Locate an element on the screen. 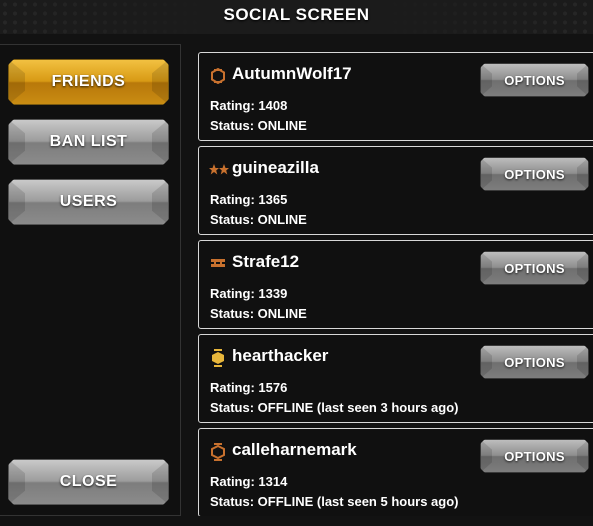 This screenshot has width=593, height=526. two-stars-rank-icon is located at coordinates (219, 170).